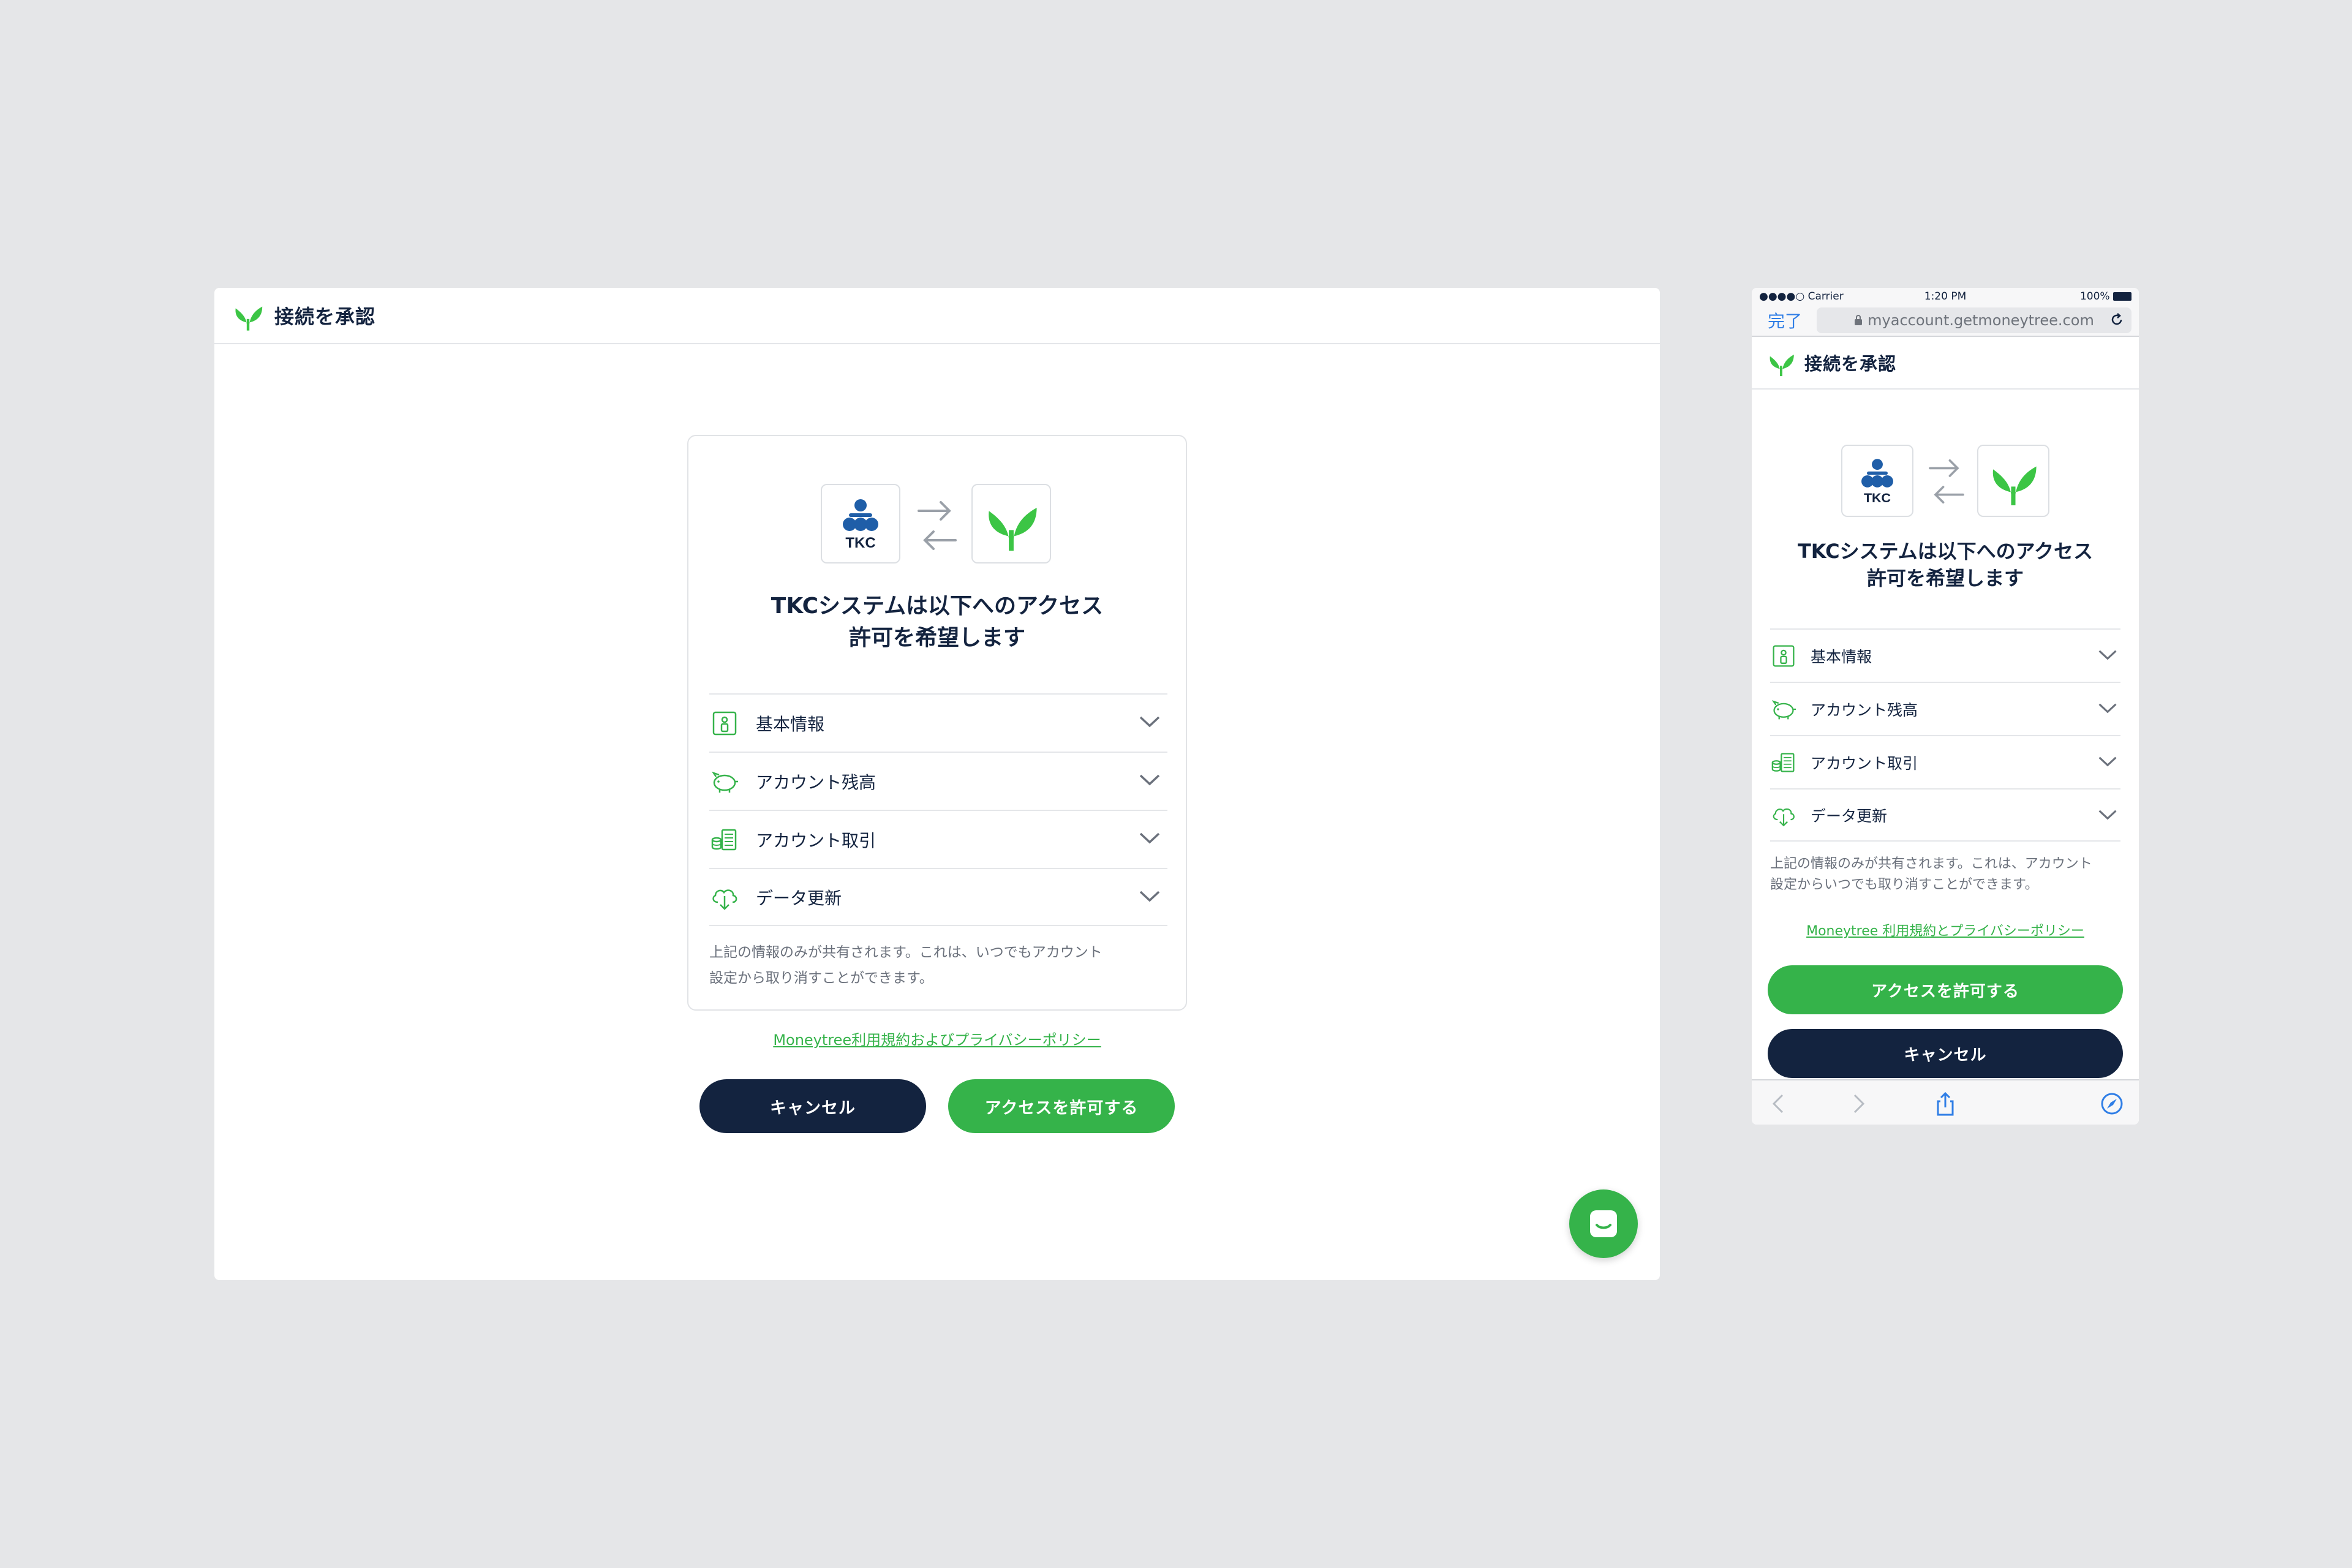 The height and width of the screenshot is (1568, 2352). What do you see at coordinates (1945, 930) in the screenshot?
I see `terms-link: Moneytree 利用規約とプライバシーポリシー` at bounding box center [1945, 930].